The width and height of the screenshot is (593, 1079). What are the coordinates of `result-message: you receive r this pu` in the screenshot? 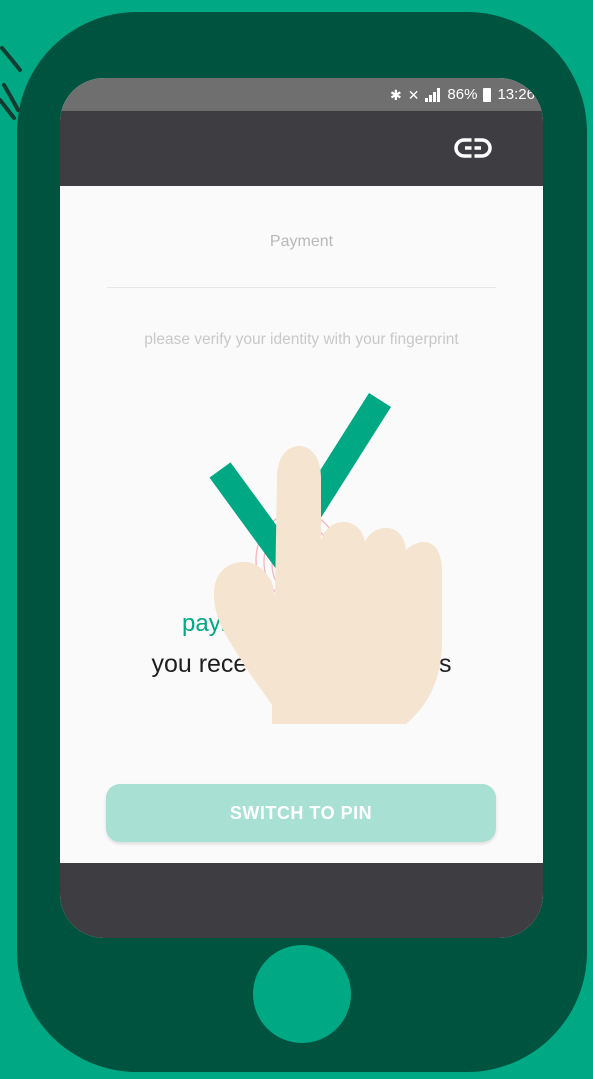 It's located at (301, 679).